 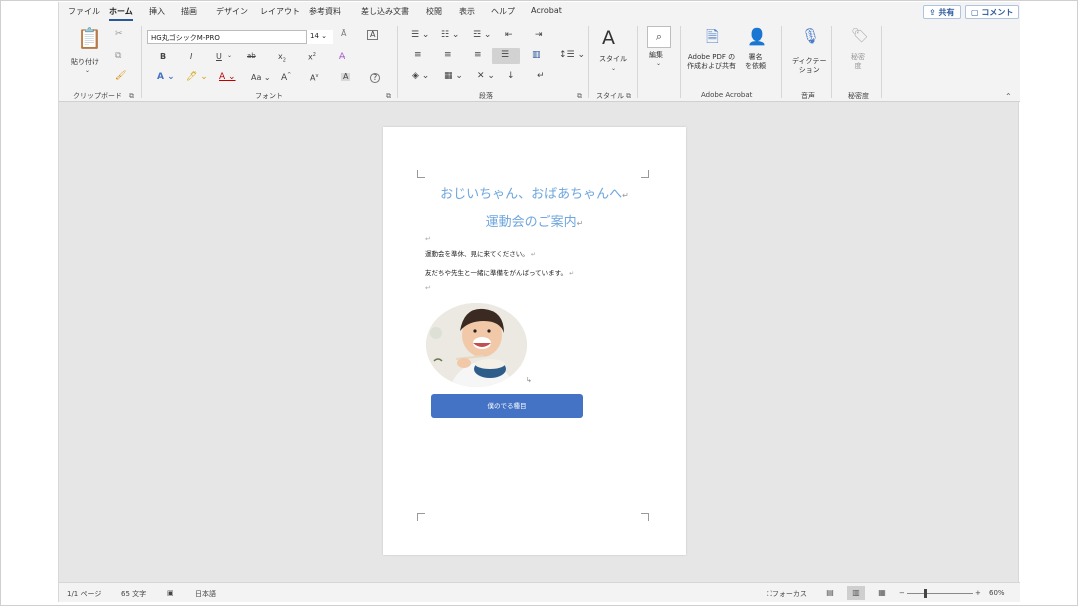 What do you see at coordinates (280, 11) in the screenshot?
I see `tab-layout: レイアウト` at bounding box center [280, 11].